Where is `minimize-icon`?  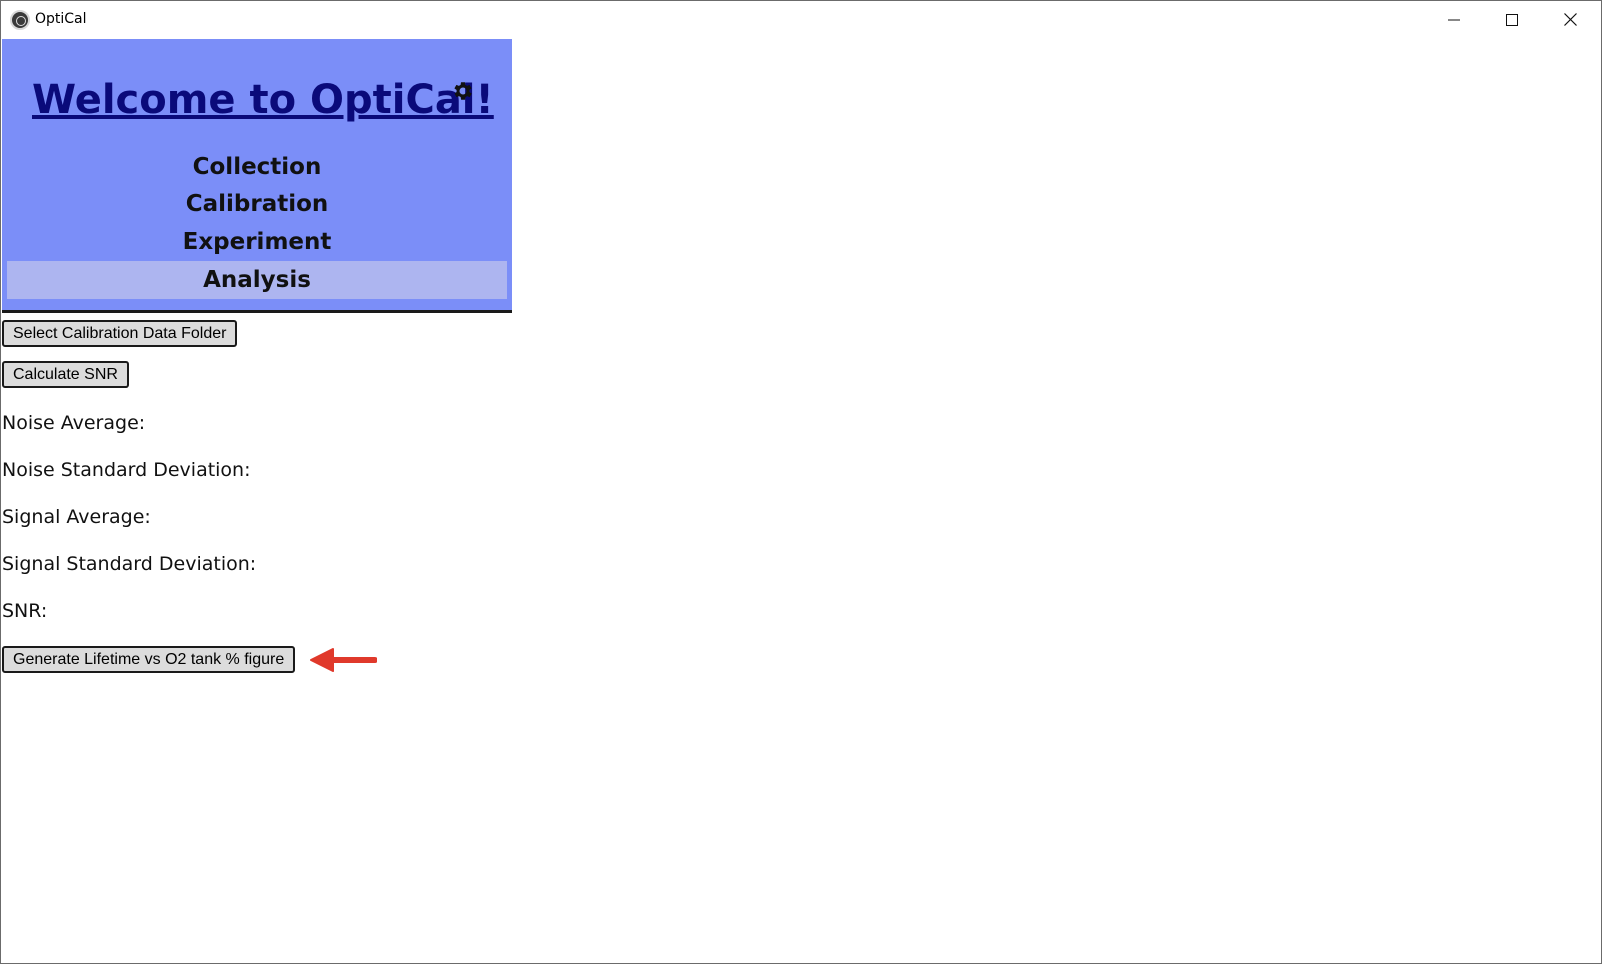 minimize-icon is located at coordinates (1454, 19).